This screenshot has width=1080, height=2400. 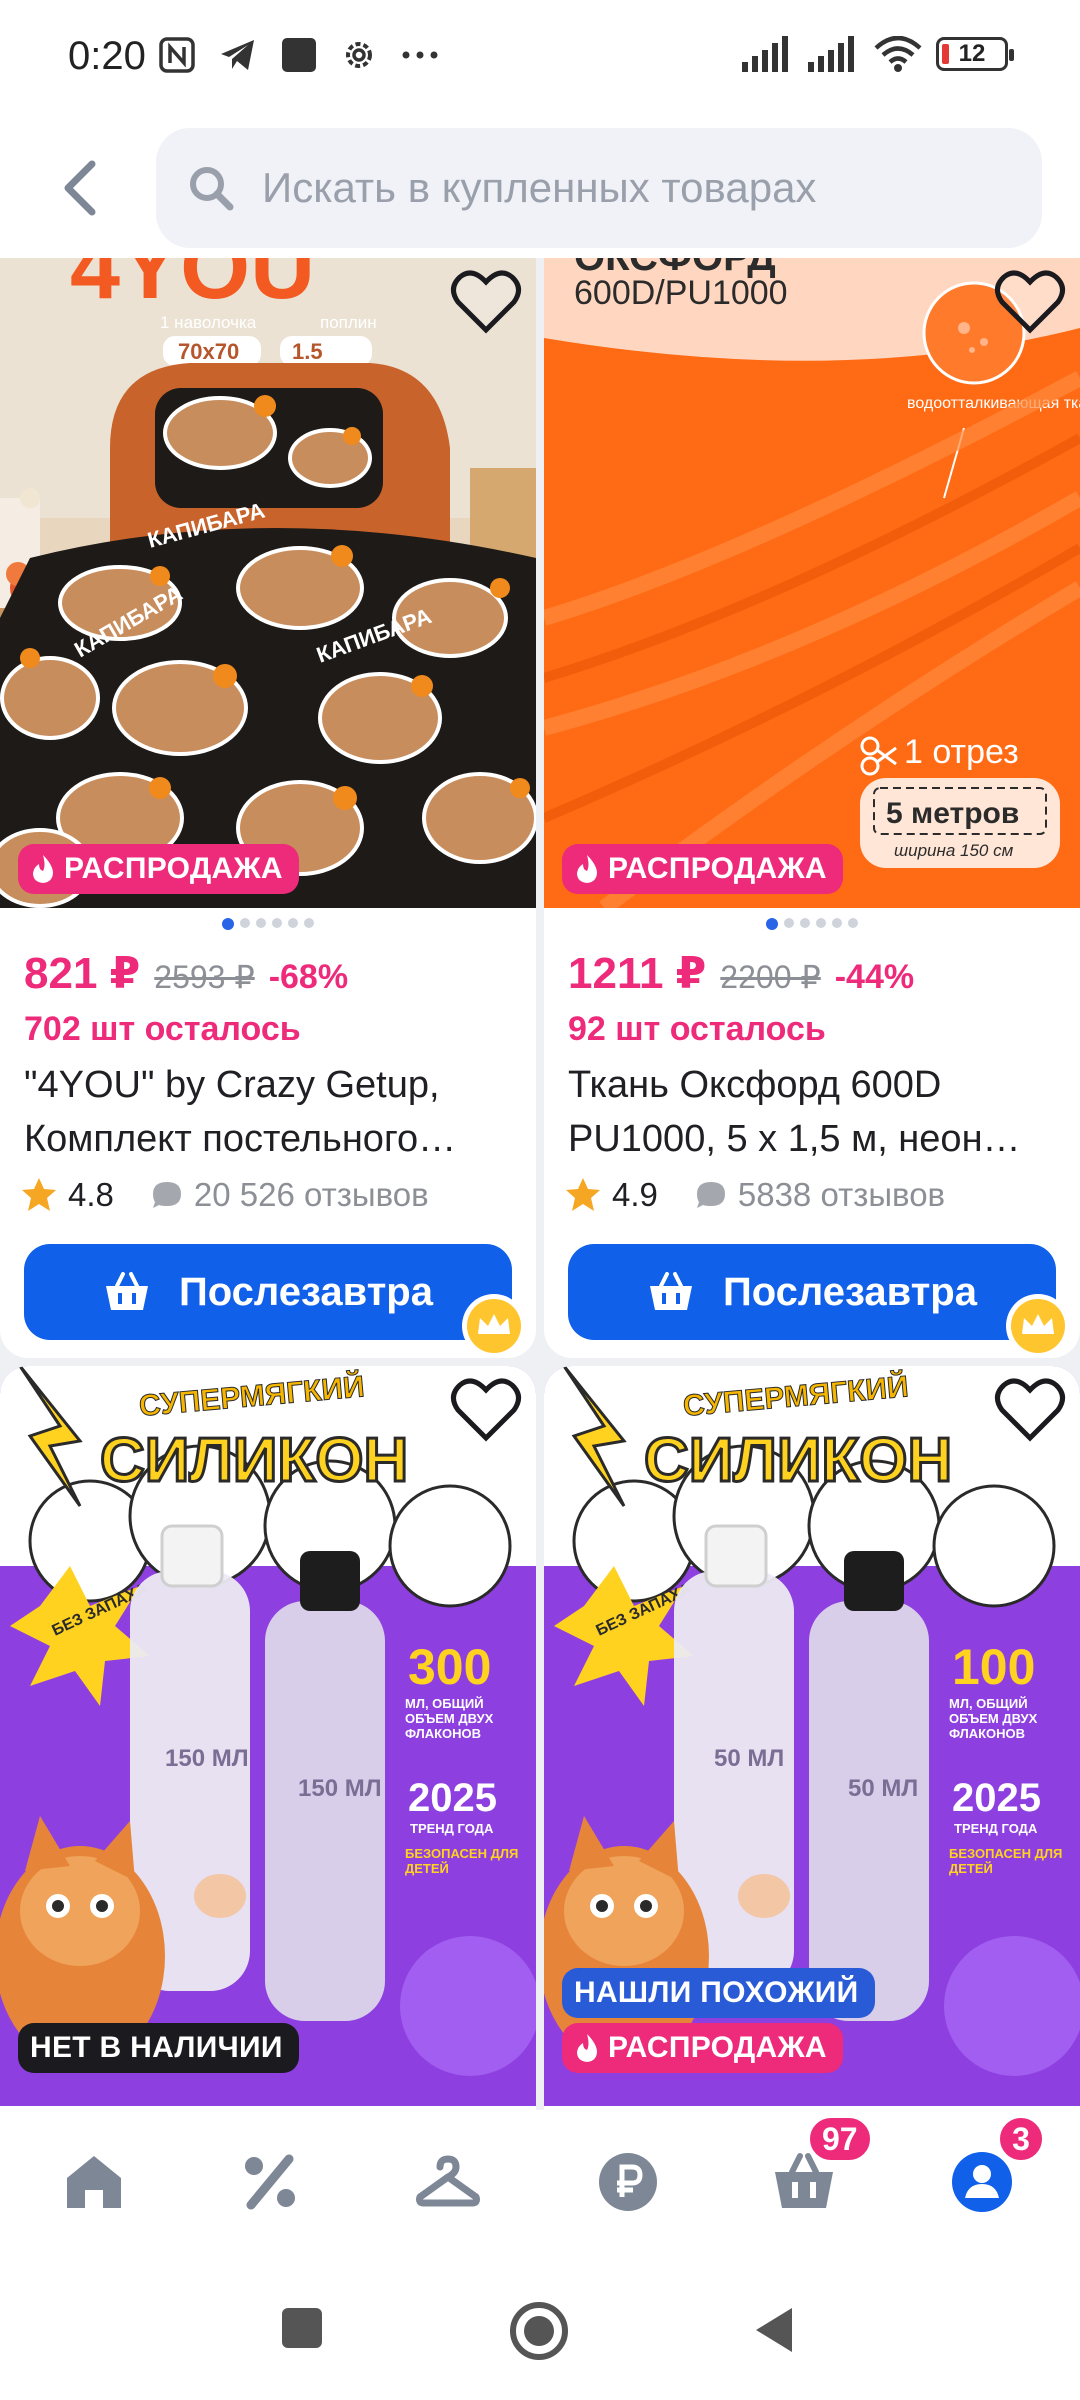 I want to click on price-row: 1211 ₽ 2200 ₽ -44%, so click(x=741, y=973).